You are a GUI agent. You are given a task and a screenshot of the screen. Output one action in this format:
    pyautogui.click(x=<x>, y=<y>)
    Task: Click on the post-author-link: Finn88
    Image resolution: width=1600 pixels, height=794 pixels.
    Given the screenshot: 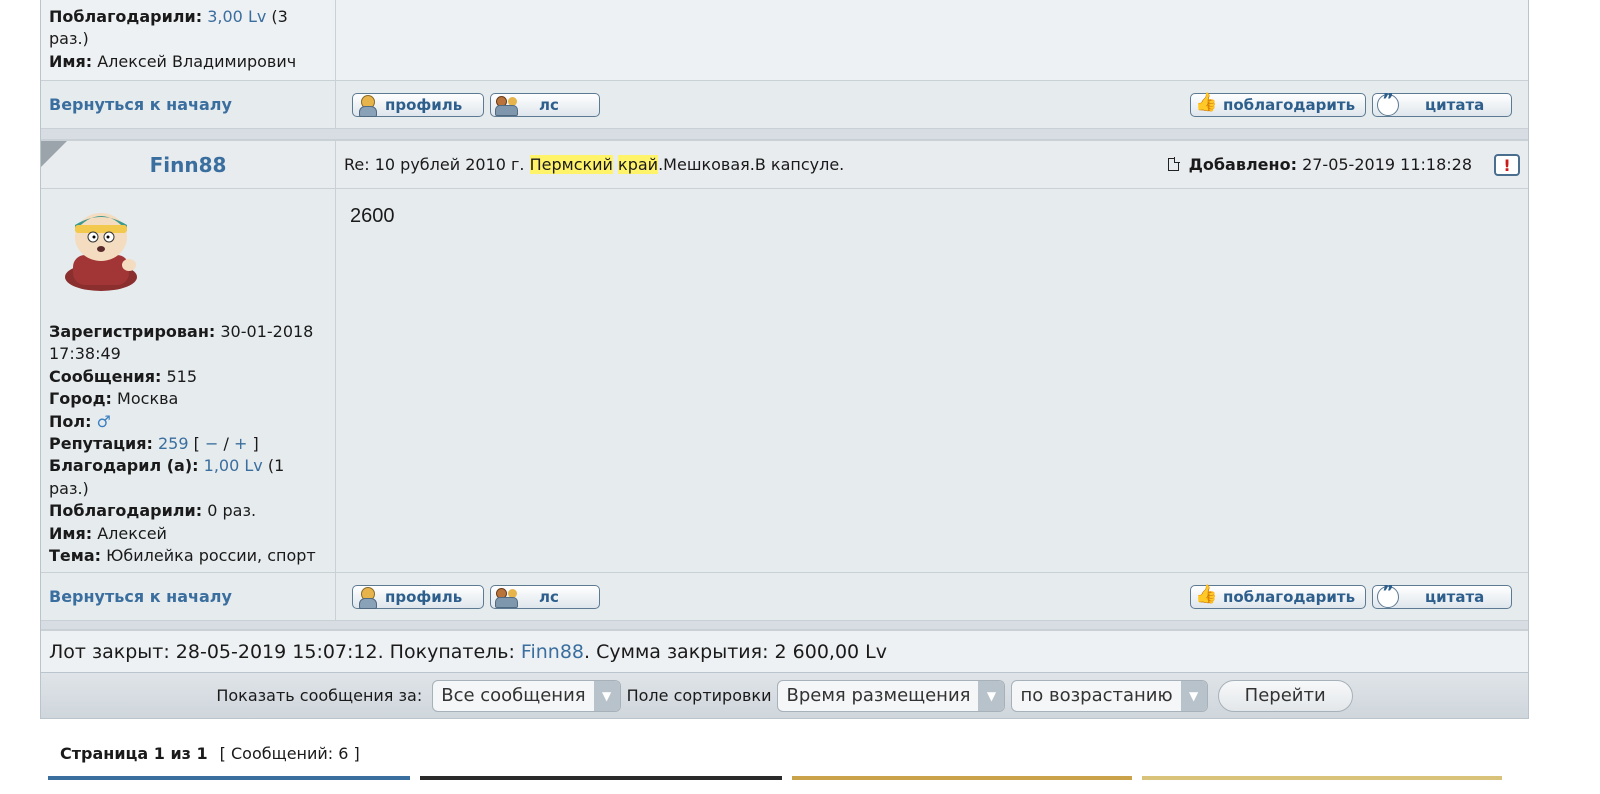 What is the action you would take?
    pyautogui.click(x=188, y=164)
    